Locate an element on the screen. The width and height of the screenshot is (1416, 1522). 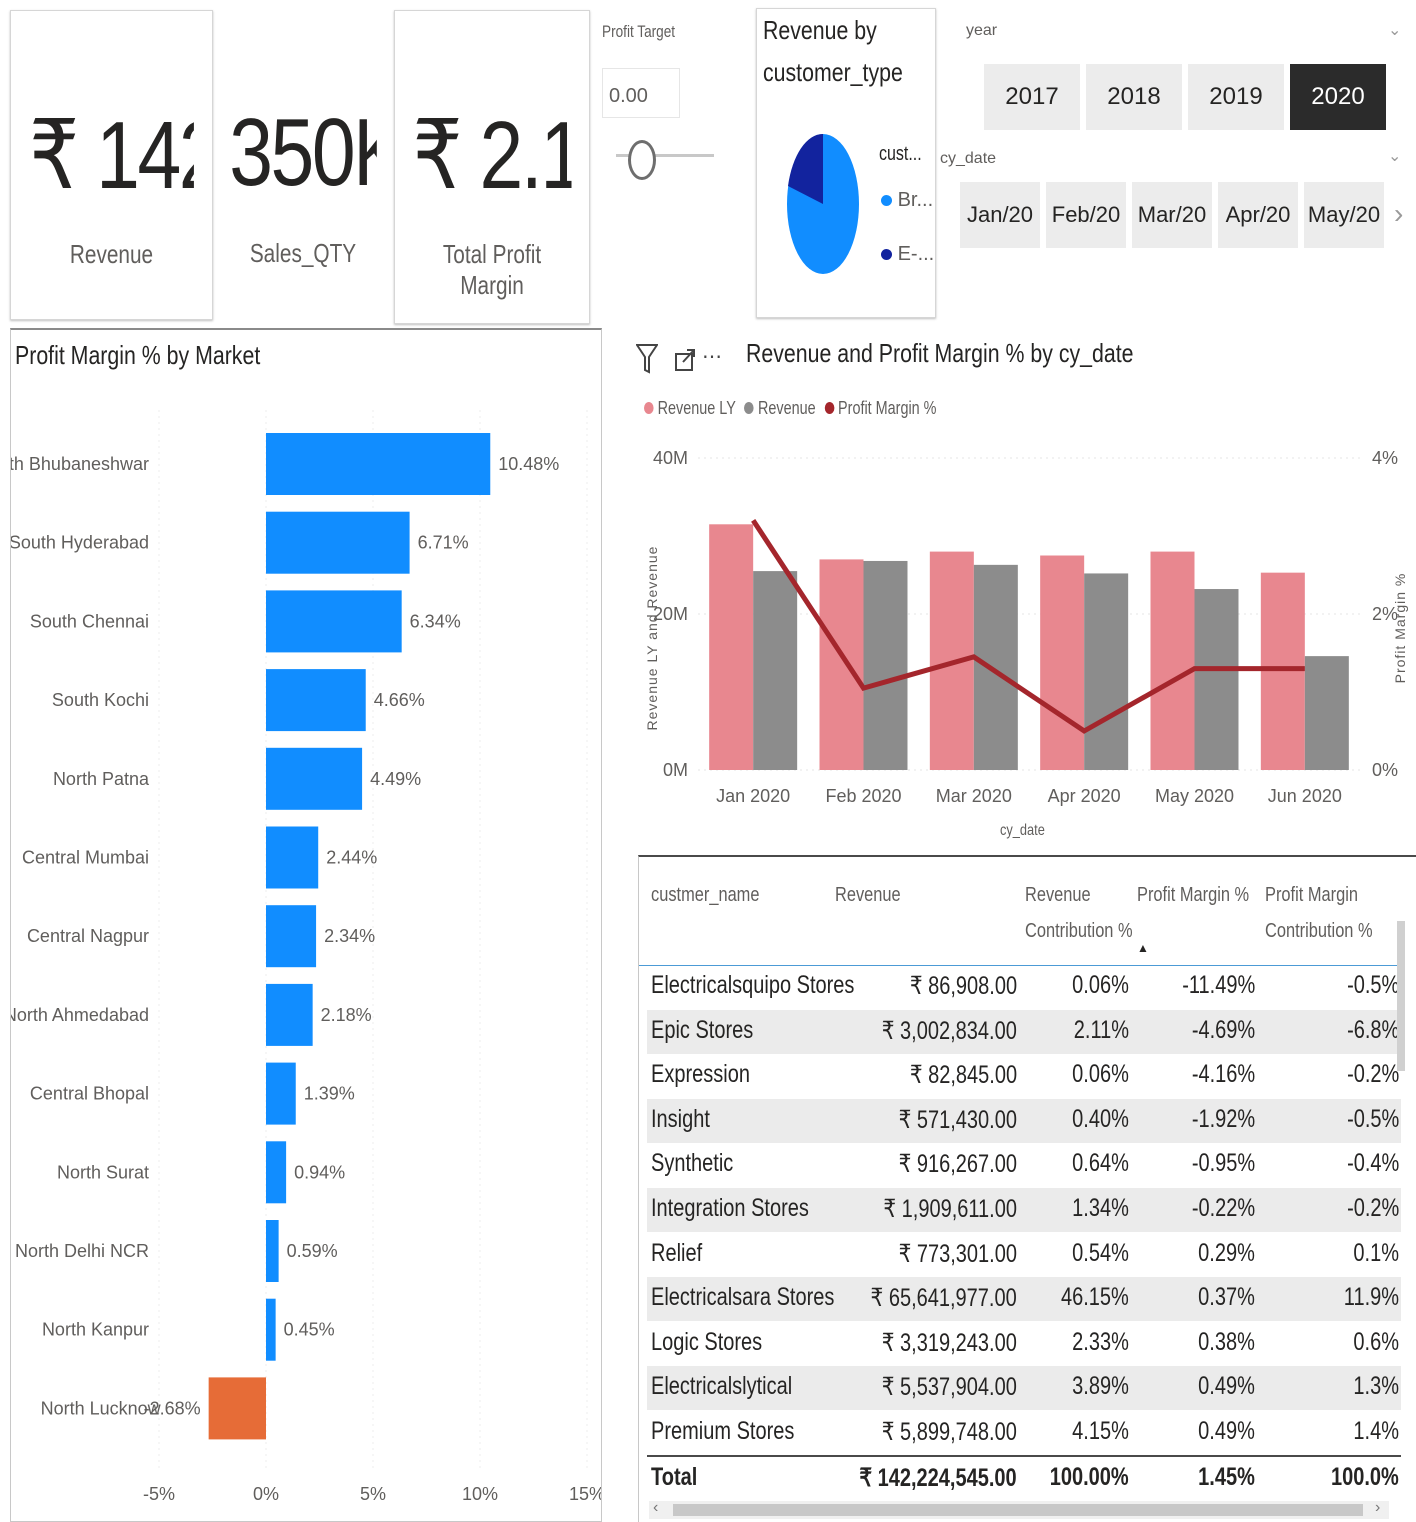
table-cell: 0.37% is located at coordinates (1226, 1297).